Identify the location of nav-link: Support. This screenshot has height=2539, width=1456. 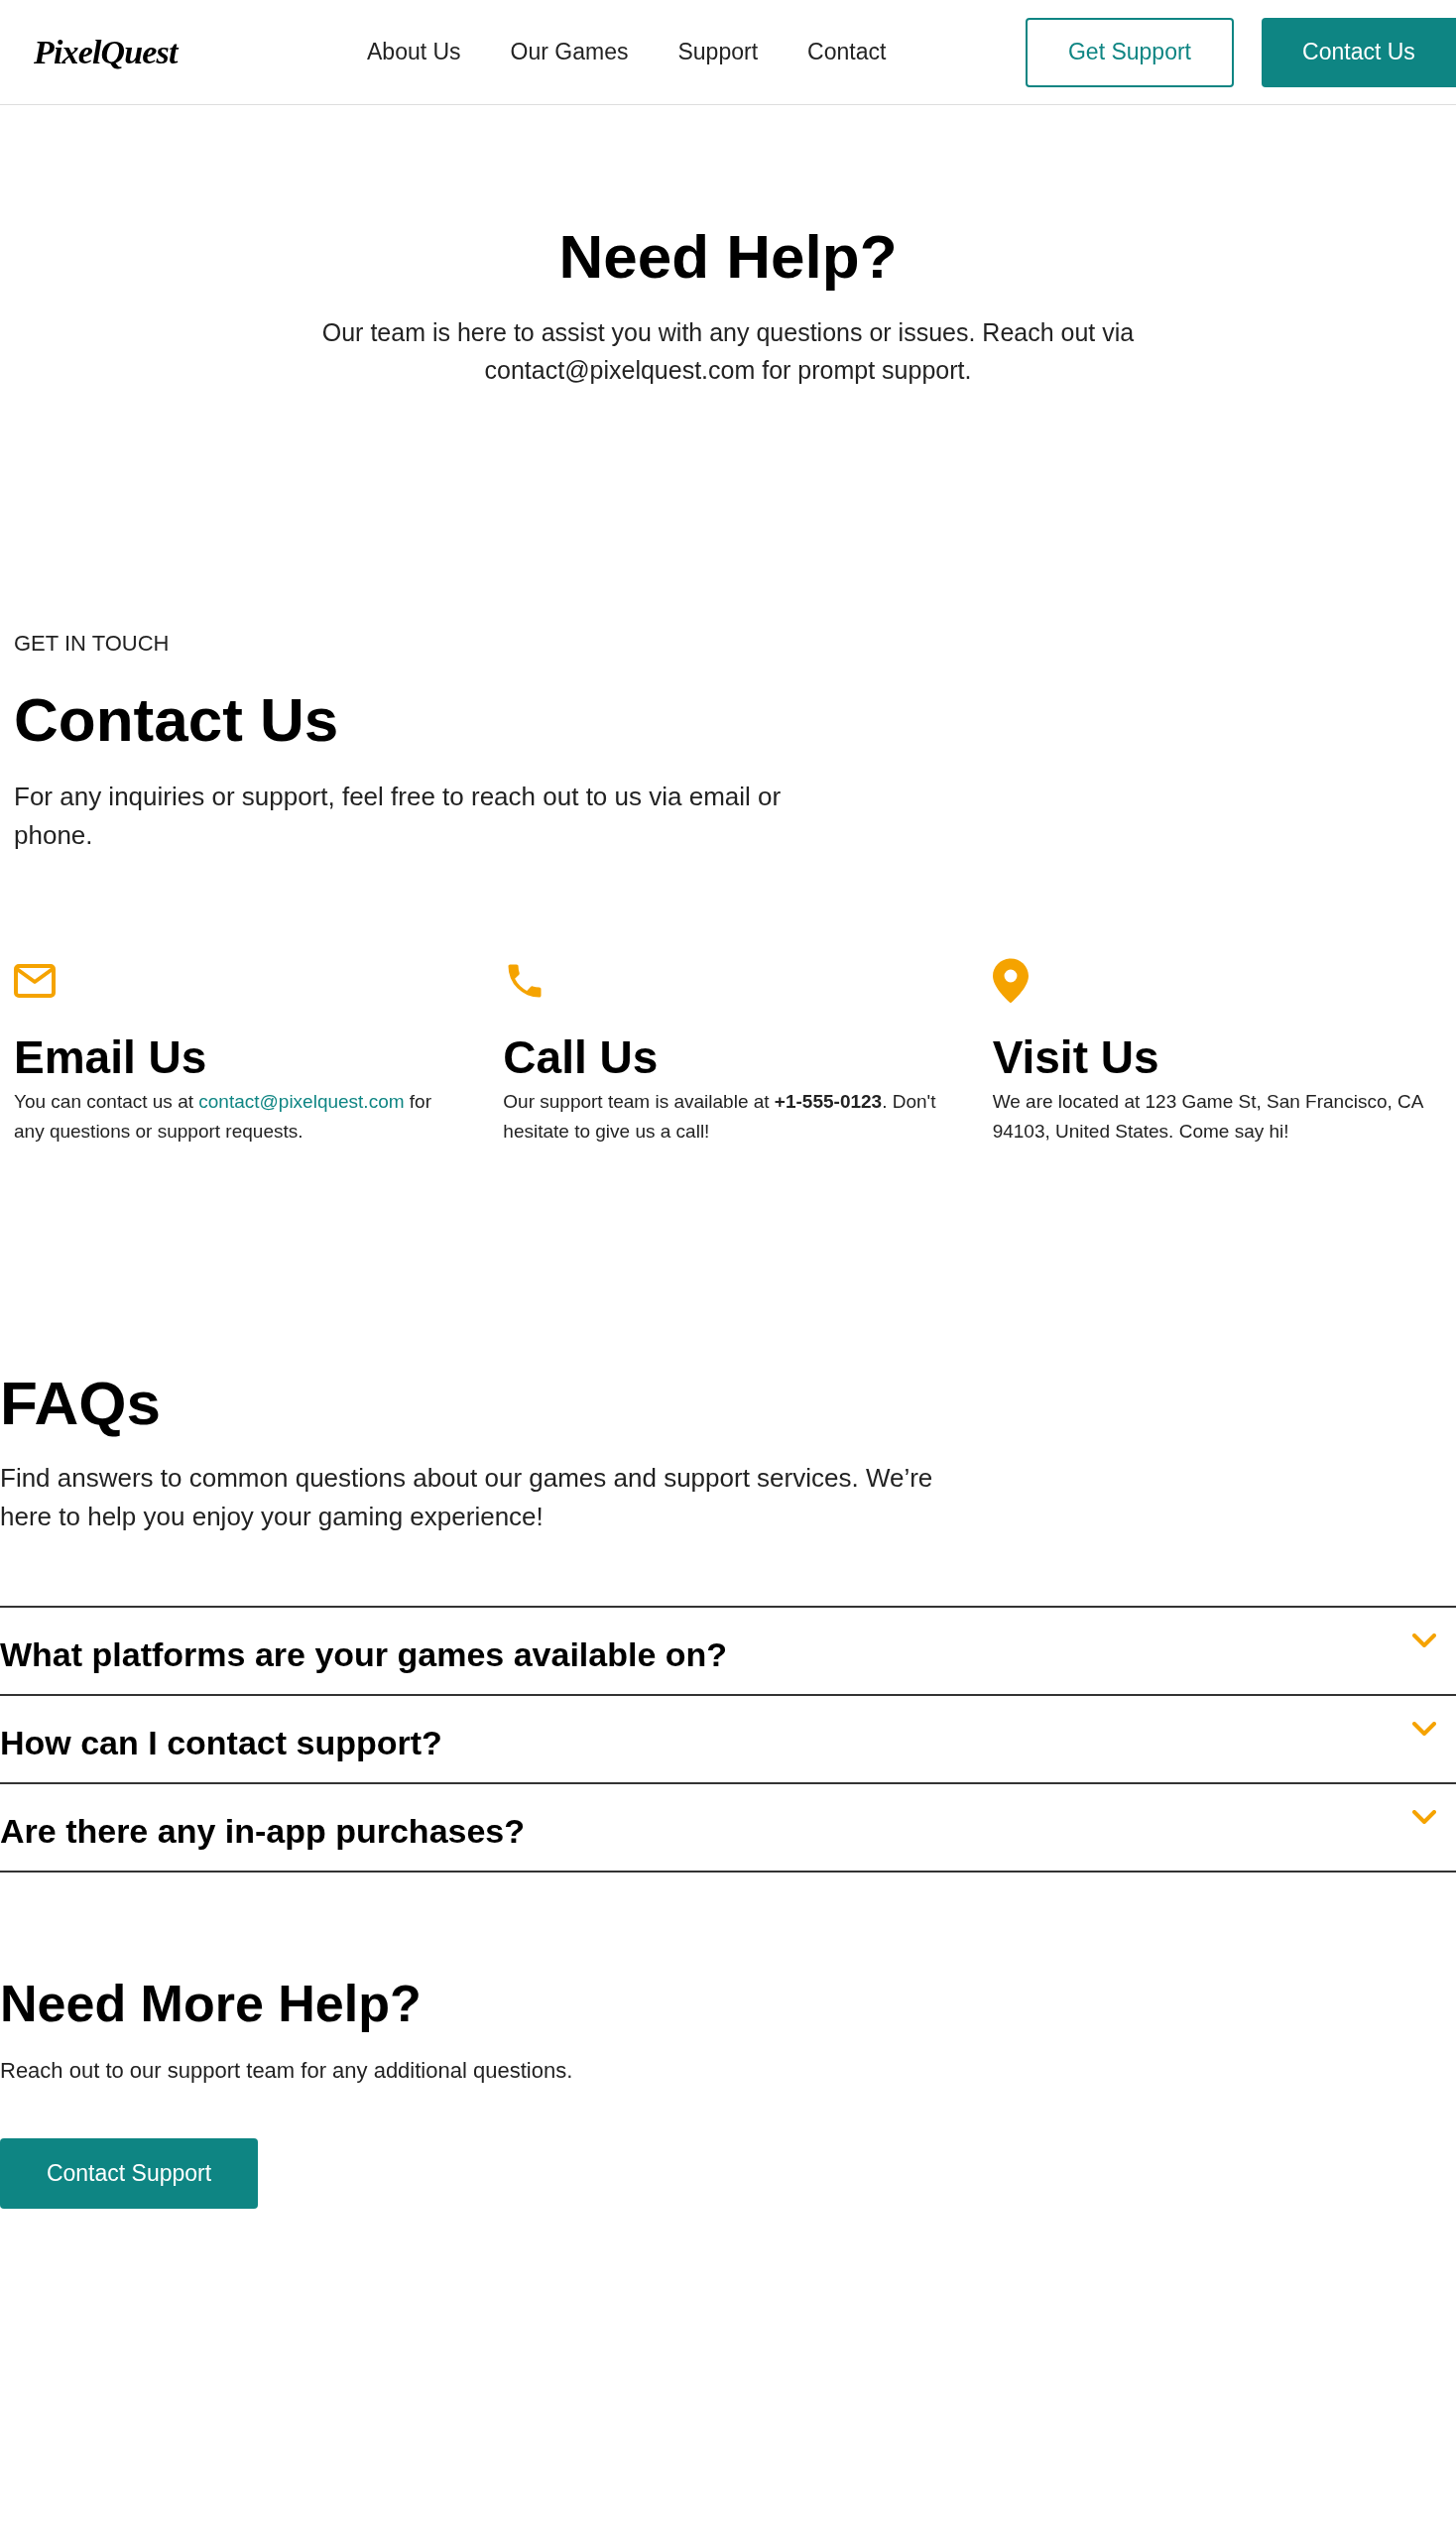
(718, 52).